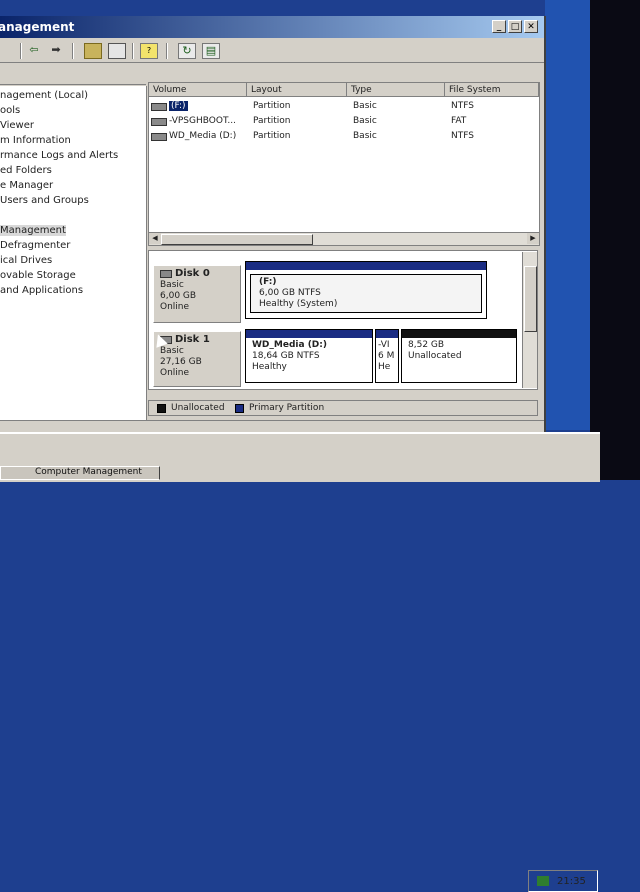 This screenshot has width=640, height=892. What do you see at coordinates (161, 408) in the screenshot?
I see `unallocated-swatch` at bounding box center [161, 408].